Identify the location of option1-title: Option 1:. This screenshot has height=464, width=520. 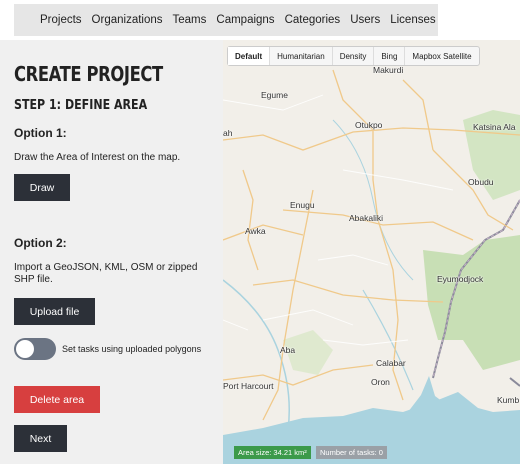
(40, 133).